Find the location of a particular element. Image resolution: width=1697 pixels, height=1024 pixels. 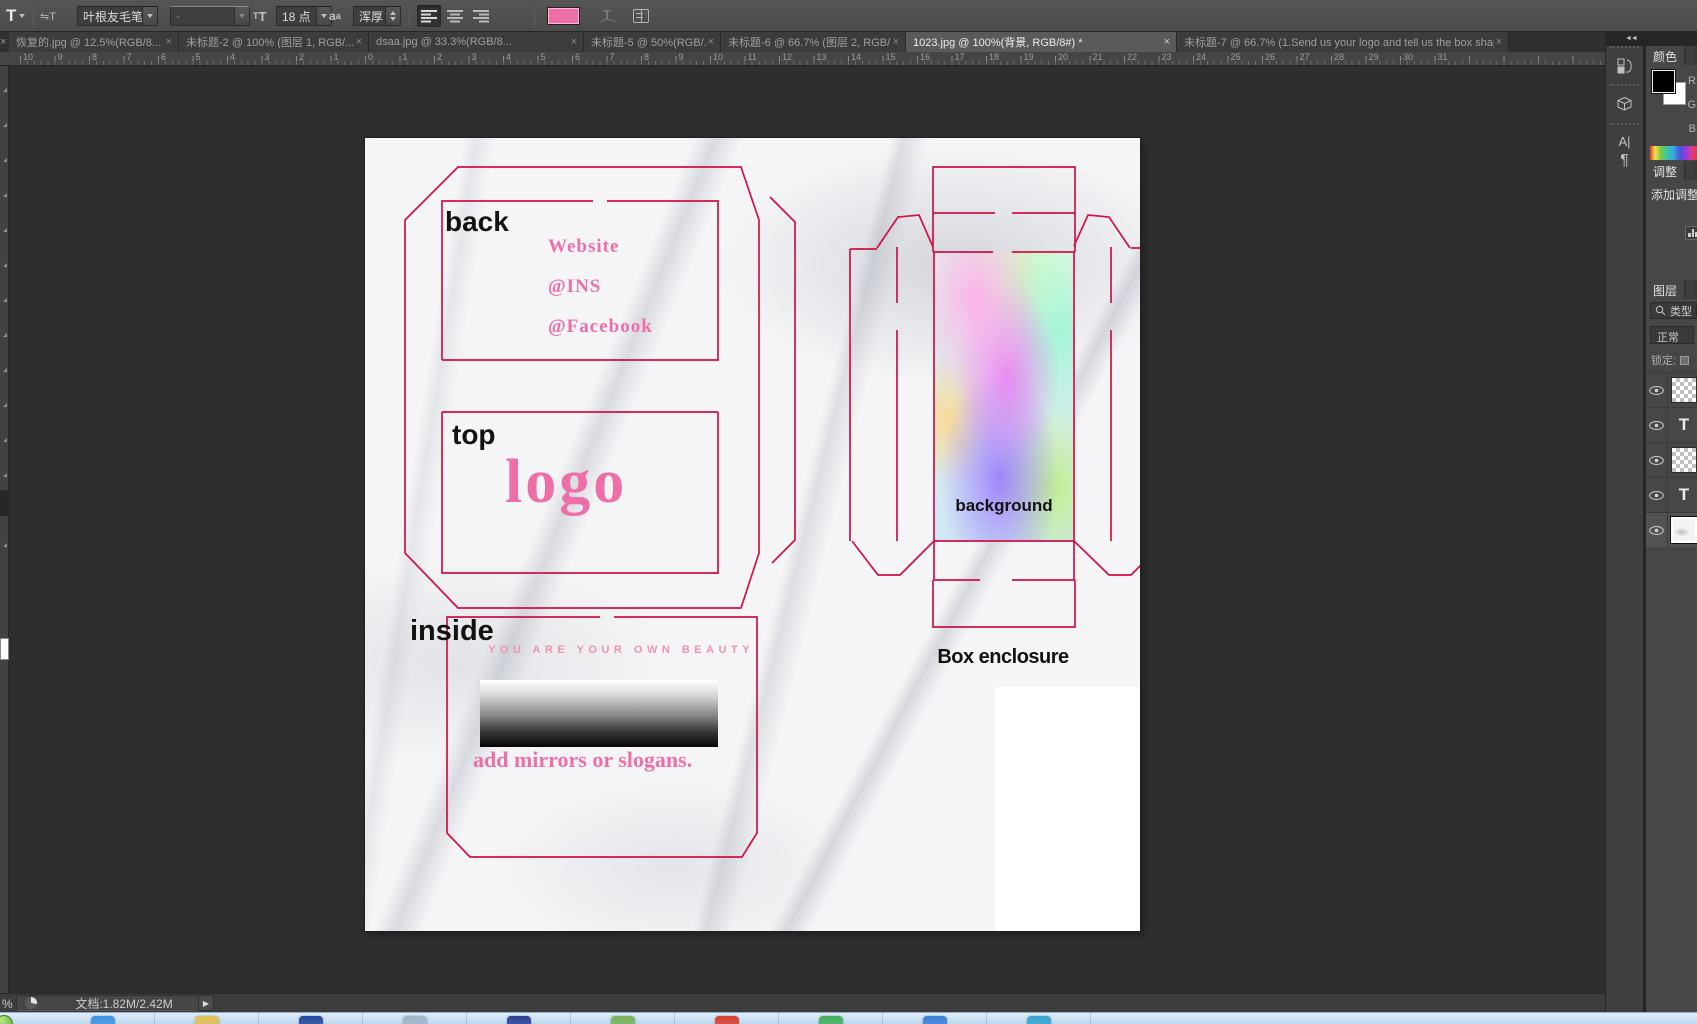

ruler-tick-label: 15 is located at coordinates (890, 57).